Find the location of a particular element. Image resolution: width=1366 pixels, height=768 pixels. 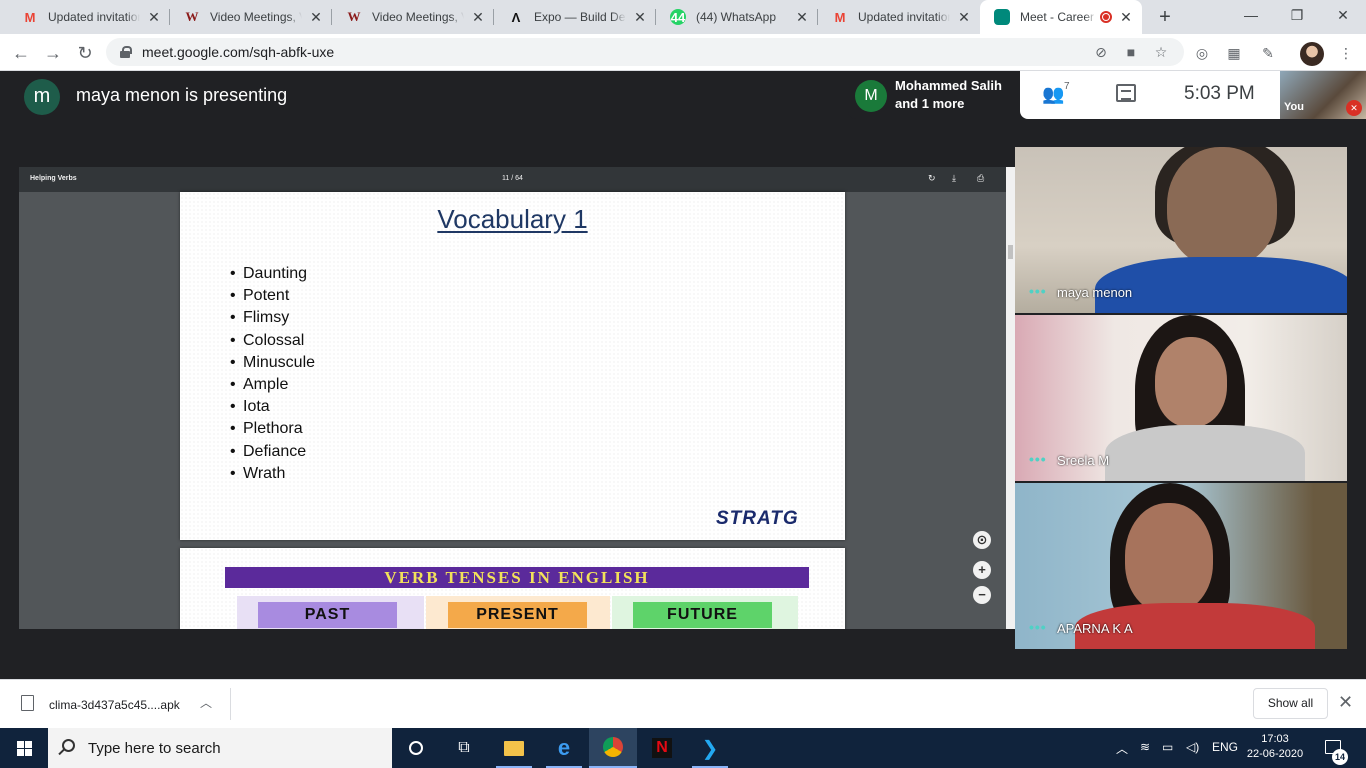

maximize-button: ❐ is located at coordinates (1297, 15).